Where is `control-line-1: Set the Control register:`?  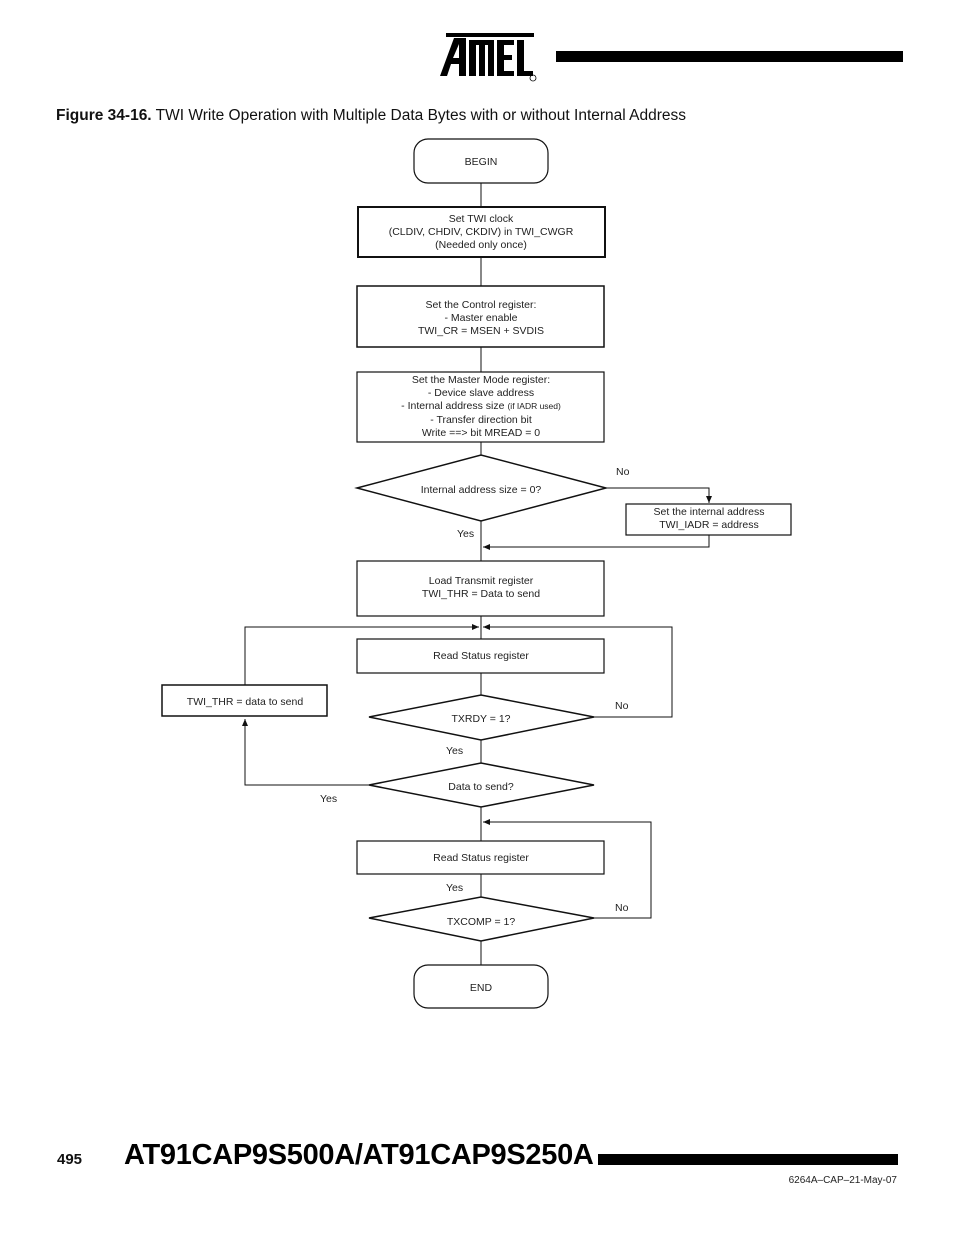 control-line-1: Set the Control register: is located at coordinates (481, 305).